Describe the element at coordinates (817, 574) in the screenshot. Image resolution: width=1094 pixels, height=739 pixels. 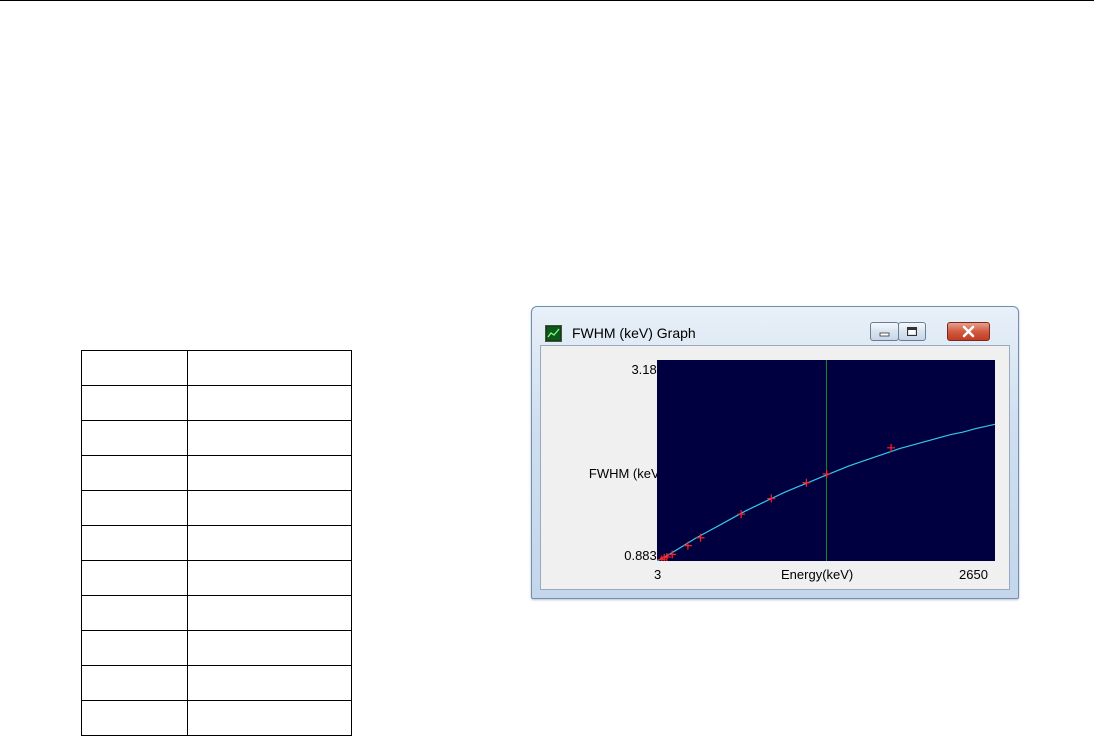
I see `x-axis-title: Energy(keV)` at that location.